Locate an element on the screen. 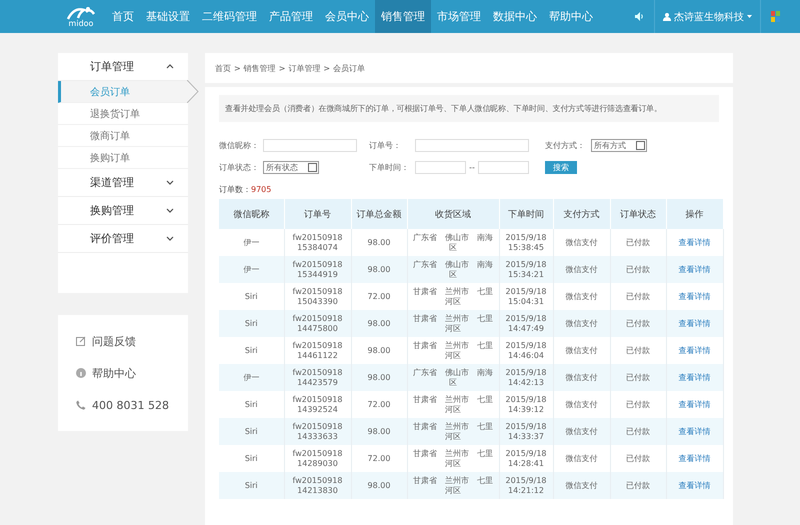  logo-text: midoo is located at coordinates (81, 24).